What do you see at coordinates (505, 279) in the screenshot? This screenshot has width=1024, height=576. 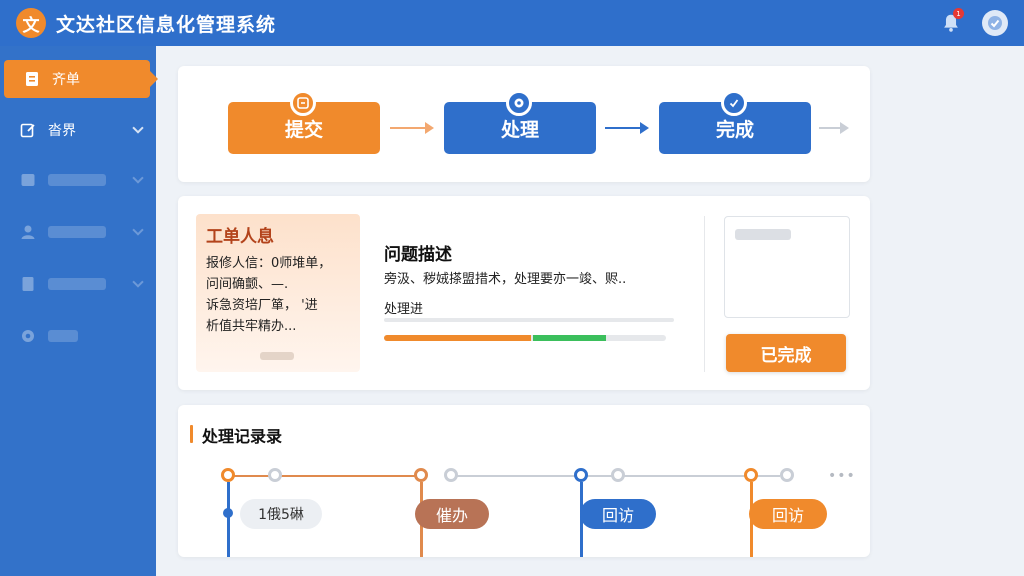 I see `problem-description-text: 旁汲、秽娀搽盟措术，处理要亦一竣、赆..` at bounding box center [505, 279].